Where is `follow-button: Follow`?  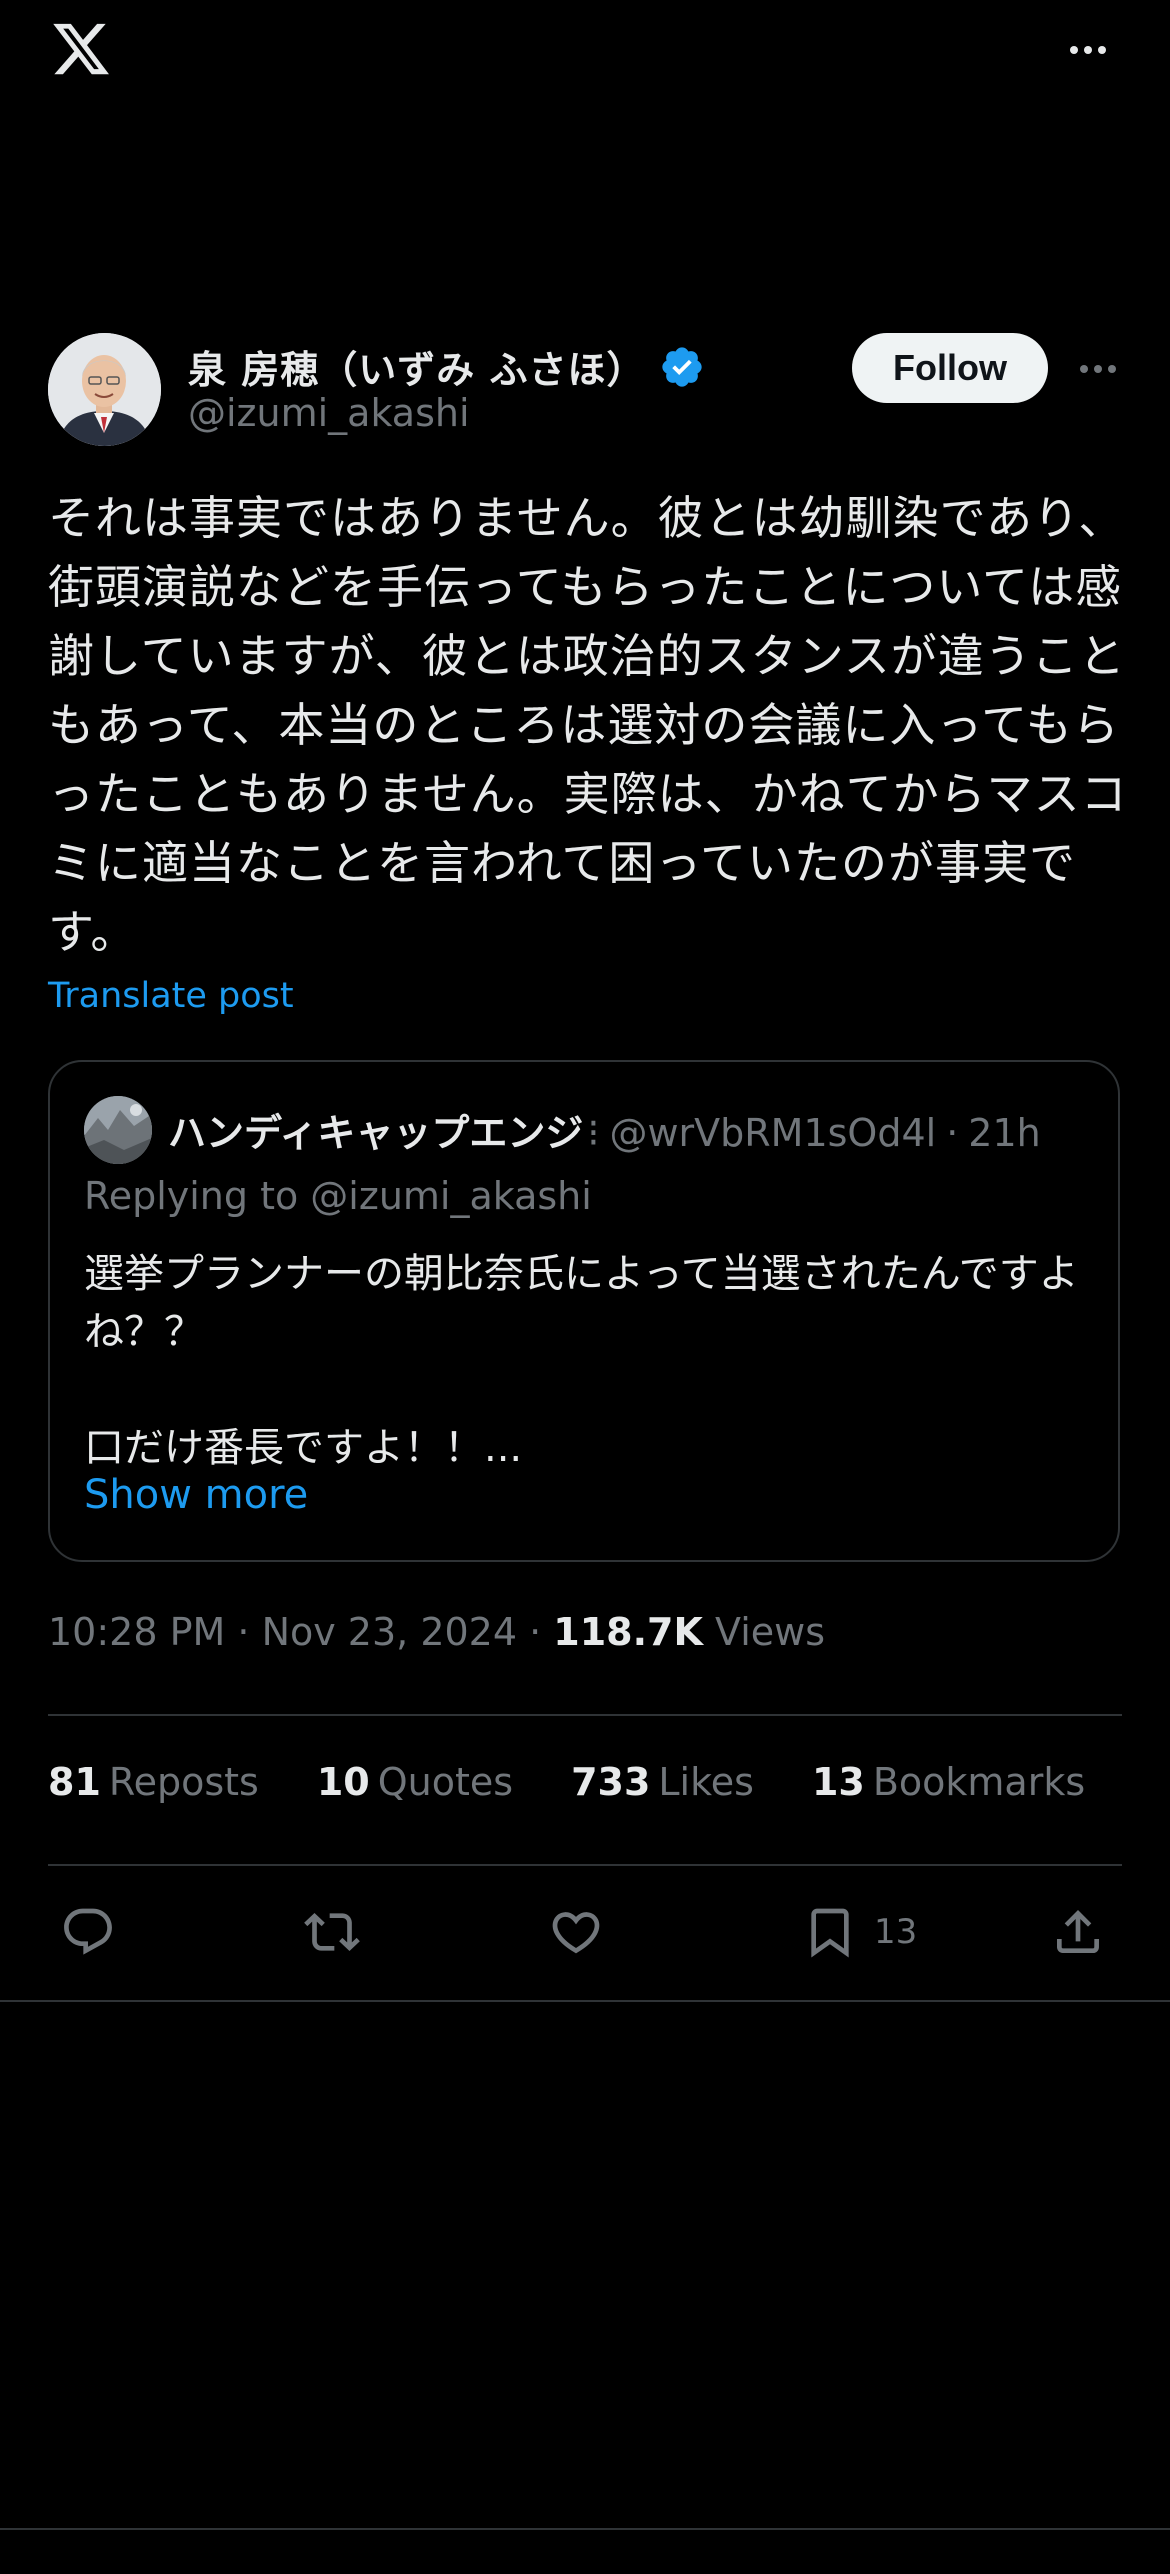
follow-button: Follow is located at coordinates (950, 368).